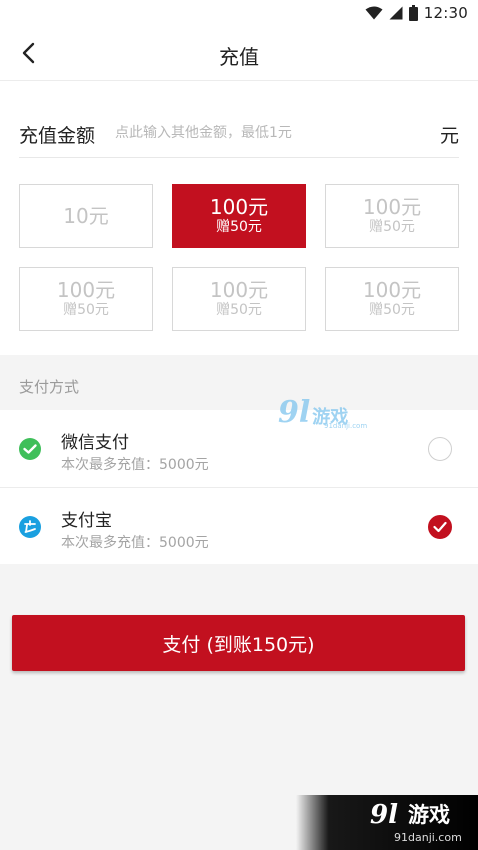  What do you see at coordinates (428, 837) in the screenshot?
I see `corner-logo-url: 91danji.com` at bounding box center [428, 837].